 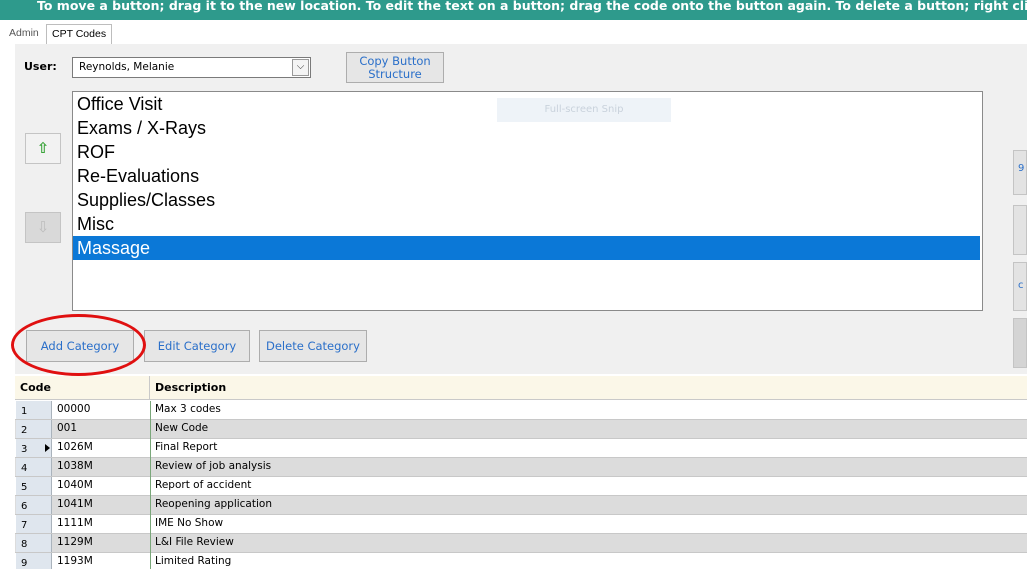 I want to click on table-row: 4 1038M Review of job analysis, so click(x=521, y=467).